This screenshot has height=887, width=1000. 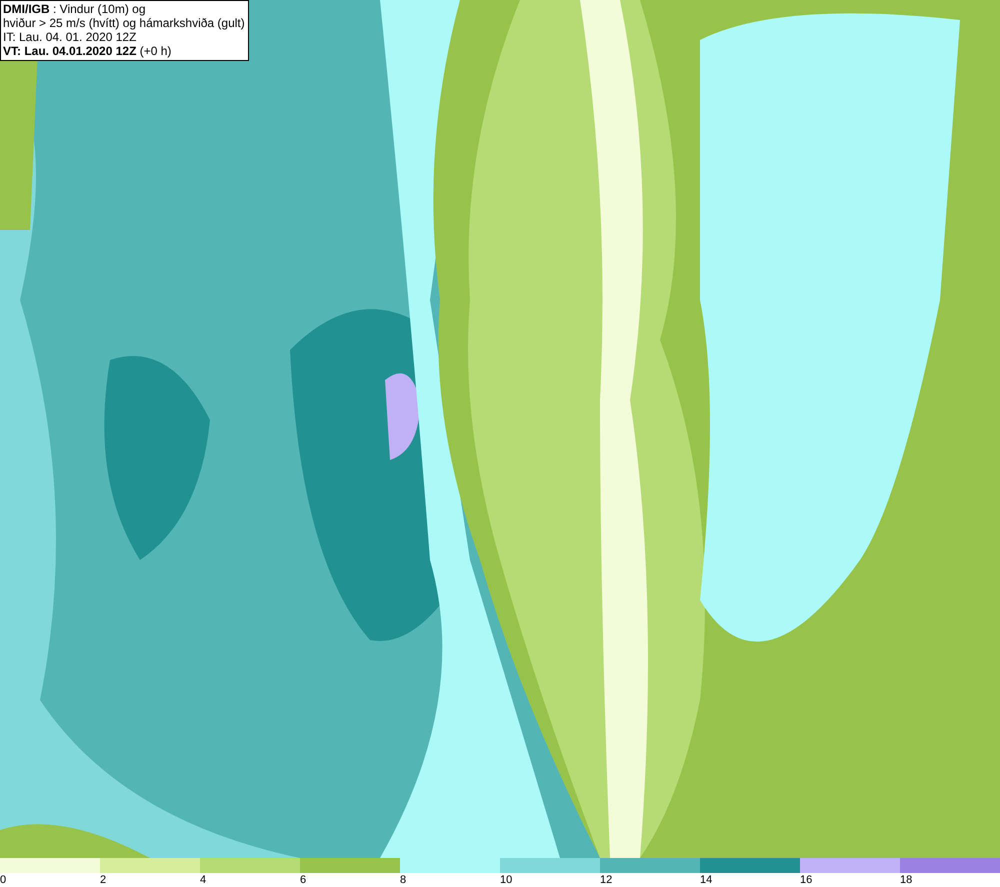 What do you see at coordinates (506, 880) in the screenshot?
I see `legend-label: 10` at bounding box center [506, 880].